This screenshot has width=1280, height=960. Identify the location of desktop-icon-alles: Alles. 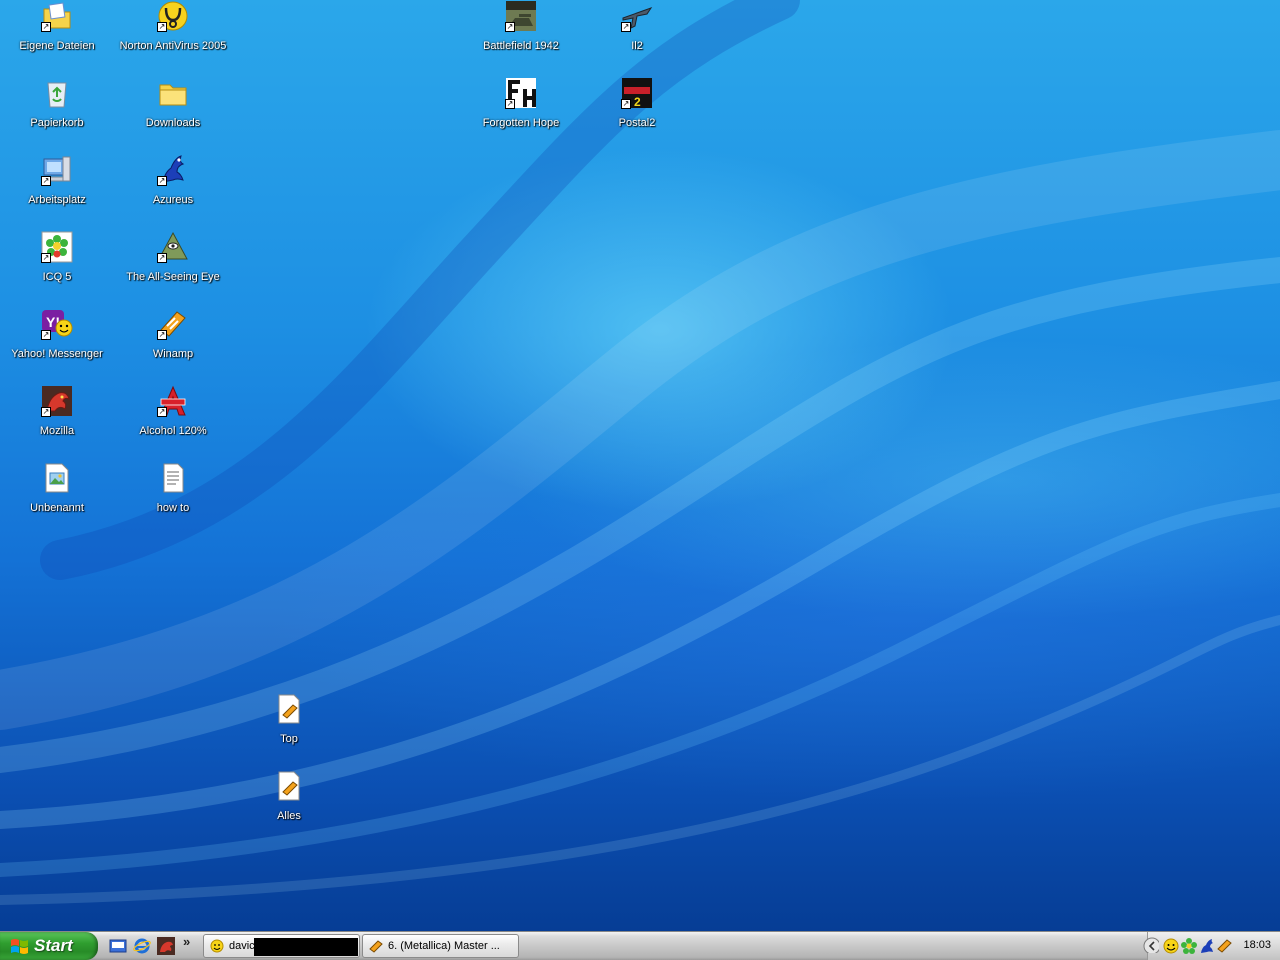
(289, 805).